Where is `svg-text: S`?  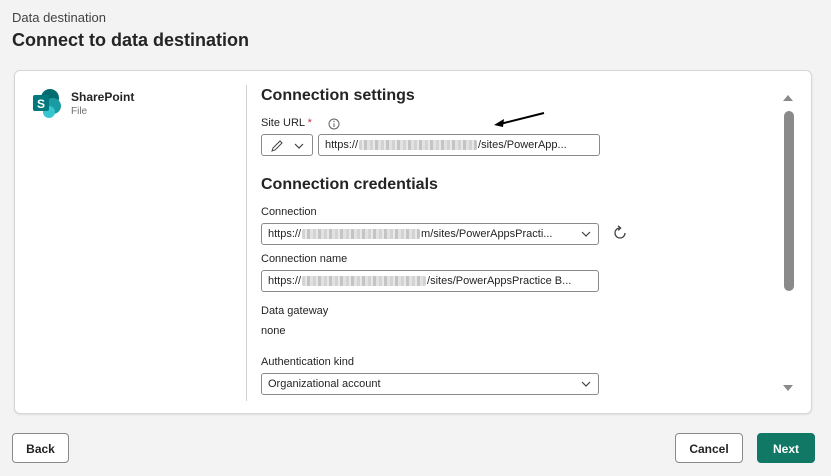
svg-text: S is located at coordinates (41, 104).